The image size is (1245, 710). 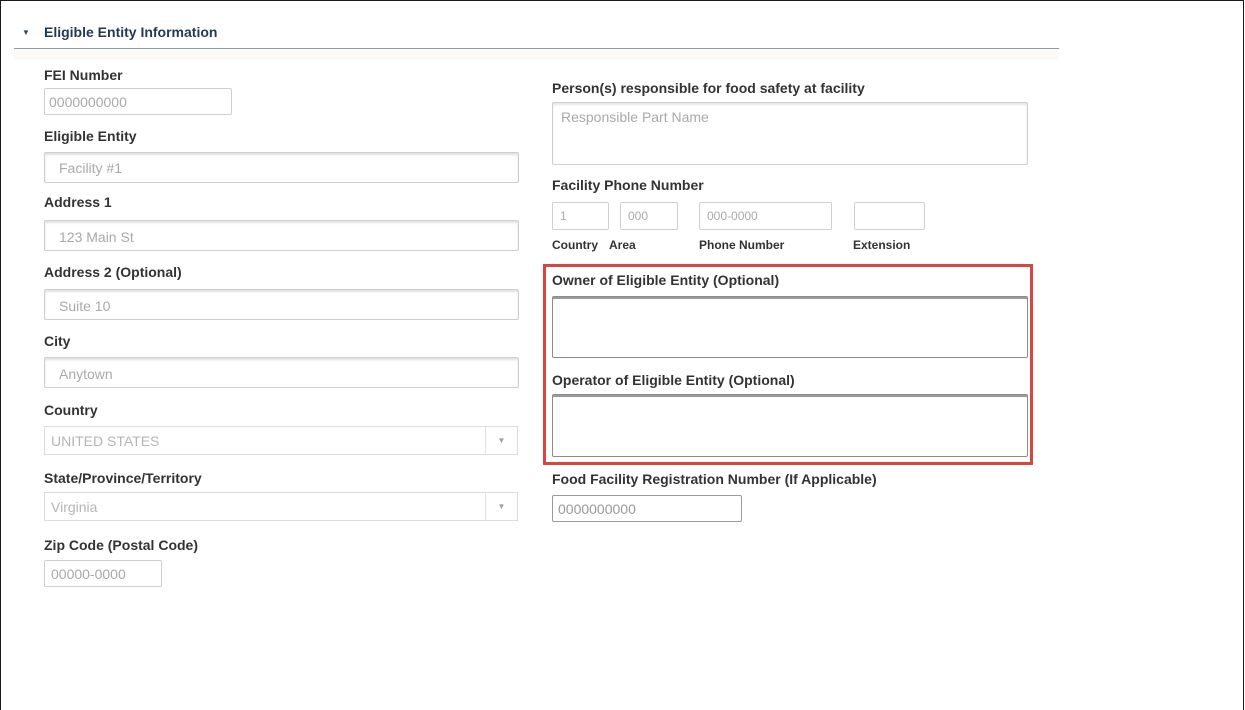 I want to click on country-label: Country, so click(x=71, y=410).